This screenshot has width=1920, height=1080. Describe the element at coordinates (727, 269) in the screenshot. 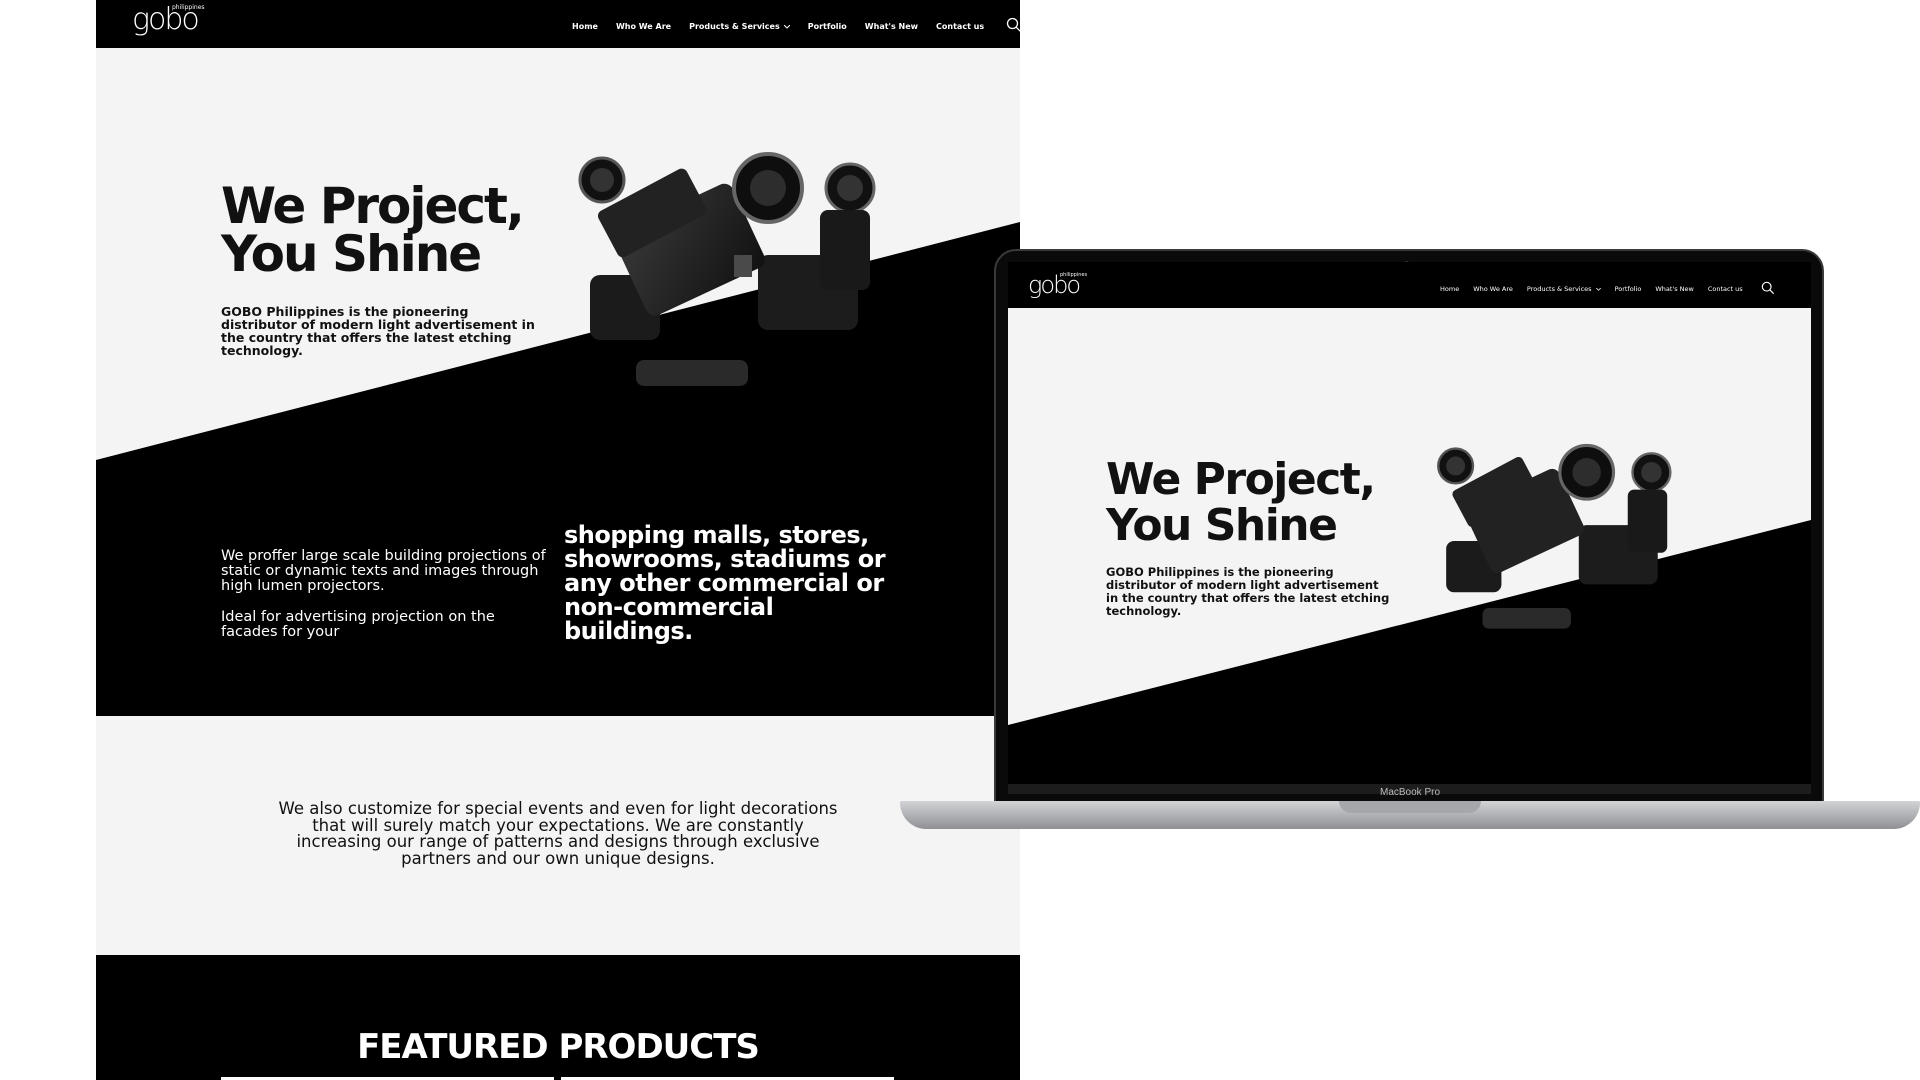

I see `projector-image` at that location.